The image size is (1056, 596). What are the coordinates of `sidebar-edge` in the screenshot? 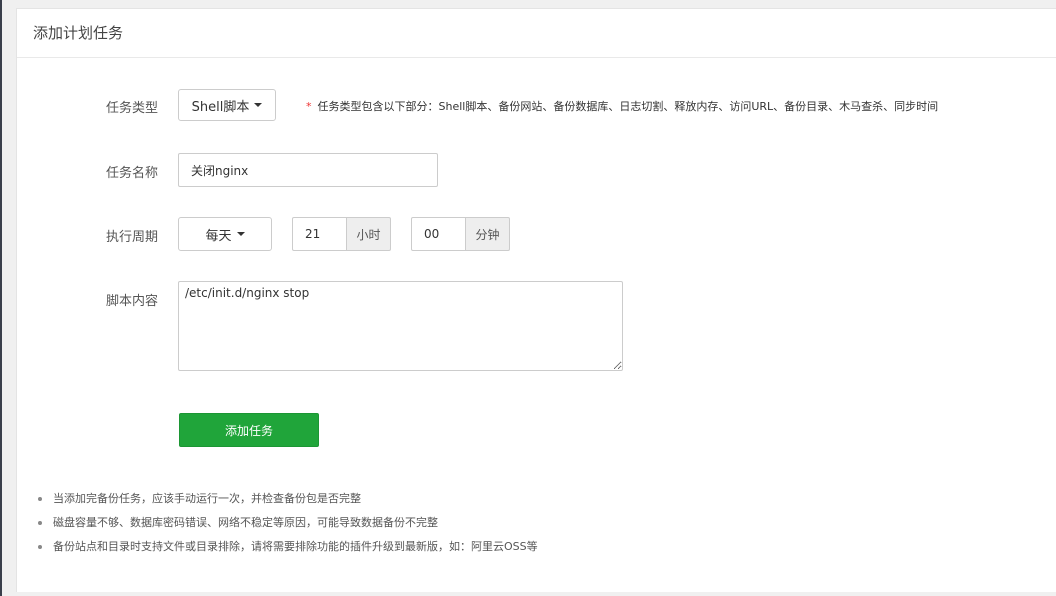 It's located at (1, 298).